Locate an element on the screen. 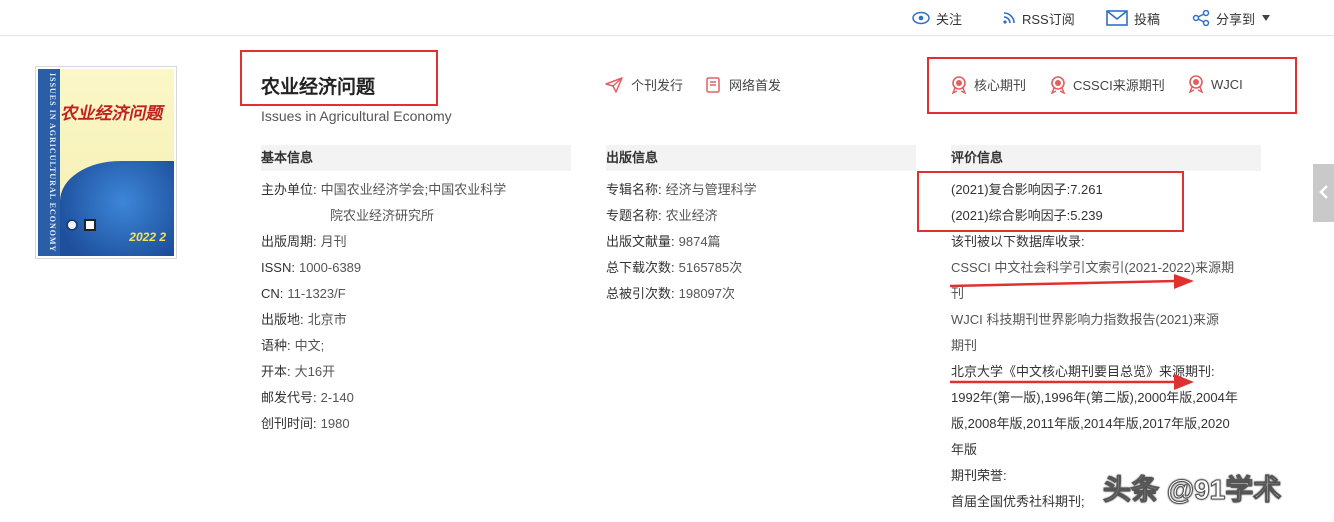 This screenshot has height=522, width=1334. publication-info-row: 总被引次数: 198097次 is located at coordinates (670, 294).